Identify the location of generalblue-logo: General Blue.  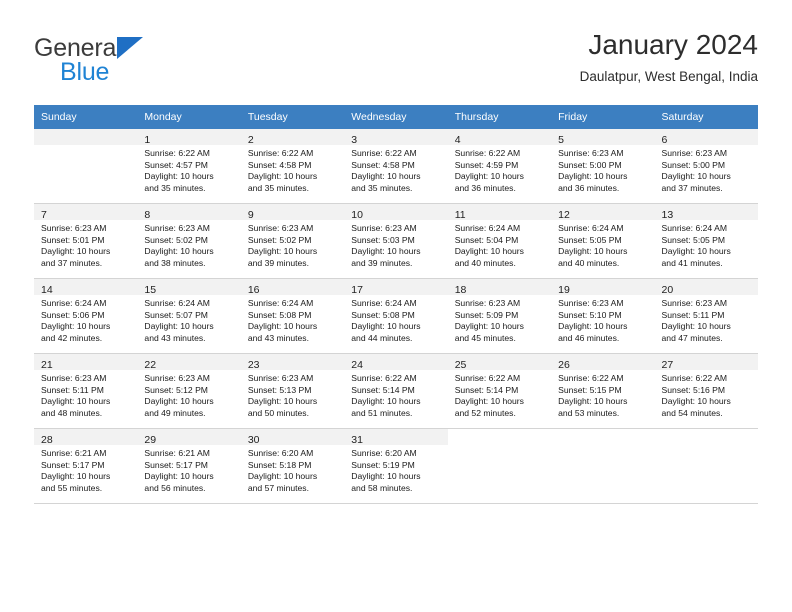
(124, 60).